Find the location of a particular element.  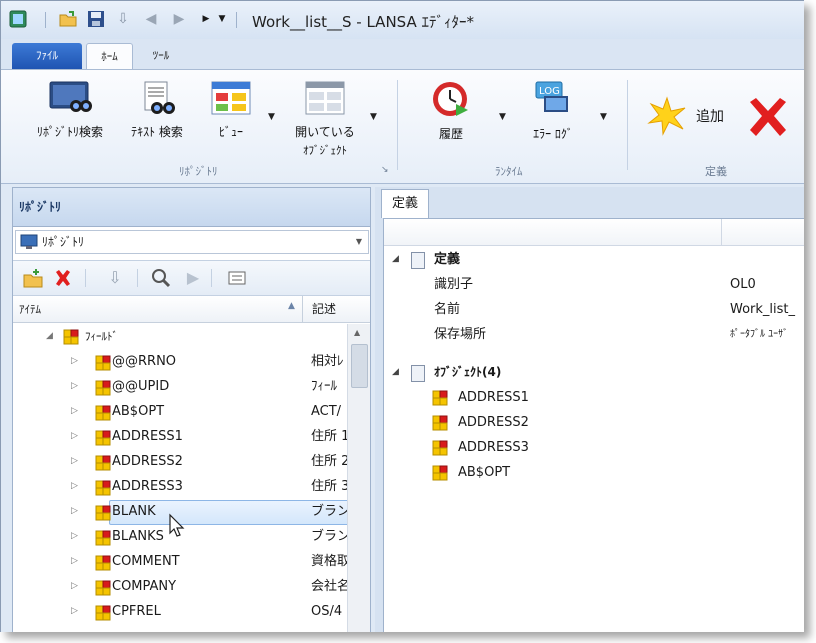

properties-list-icon is located at coordinates (237, 278).